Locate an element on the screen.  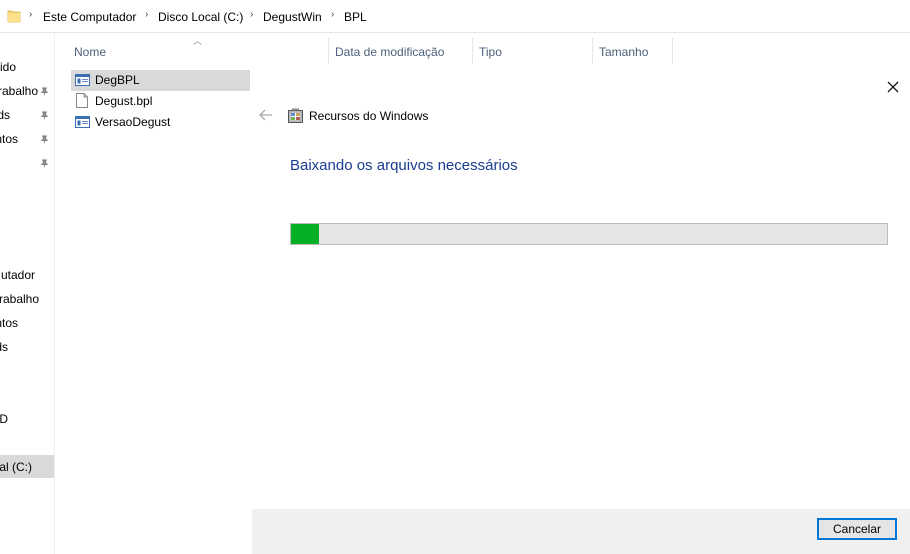
dialog-heading: Baixando os arquivos necessários is located at coordinates (404, 165).